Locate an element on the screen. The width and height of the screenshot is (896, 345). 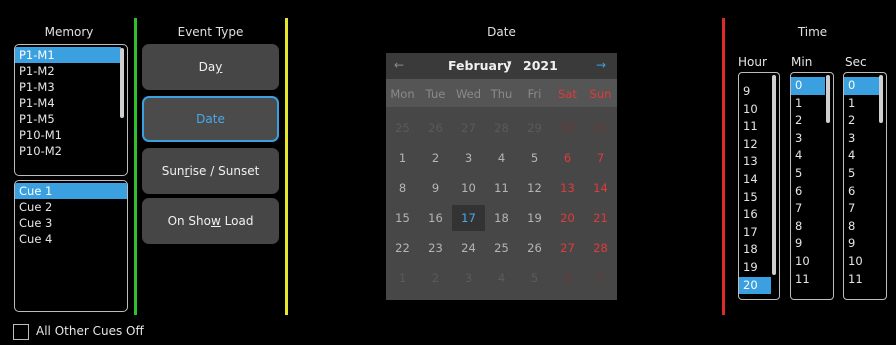
memory-list-item: P1-M4 is located at coordinates (71, 103).